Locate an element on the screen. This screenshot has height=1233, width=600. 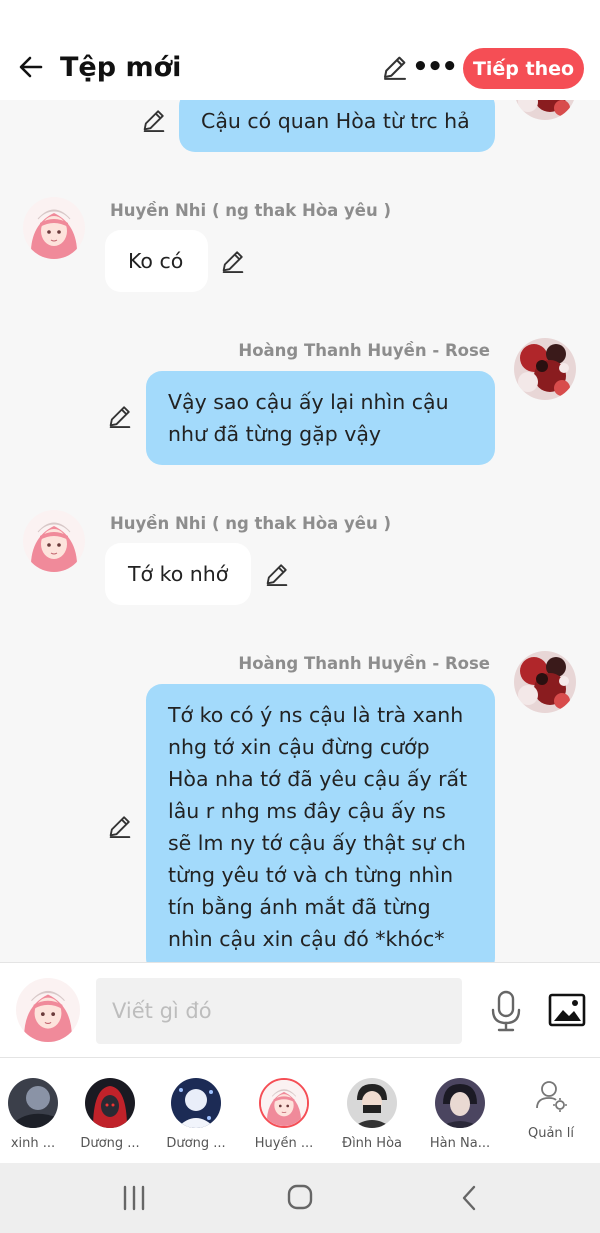
chevron-left-icon is located at coordinates (470, 1198).